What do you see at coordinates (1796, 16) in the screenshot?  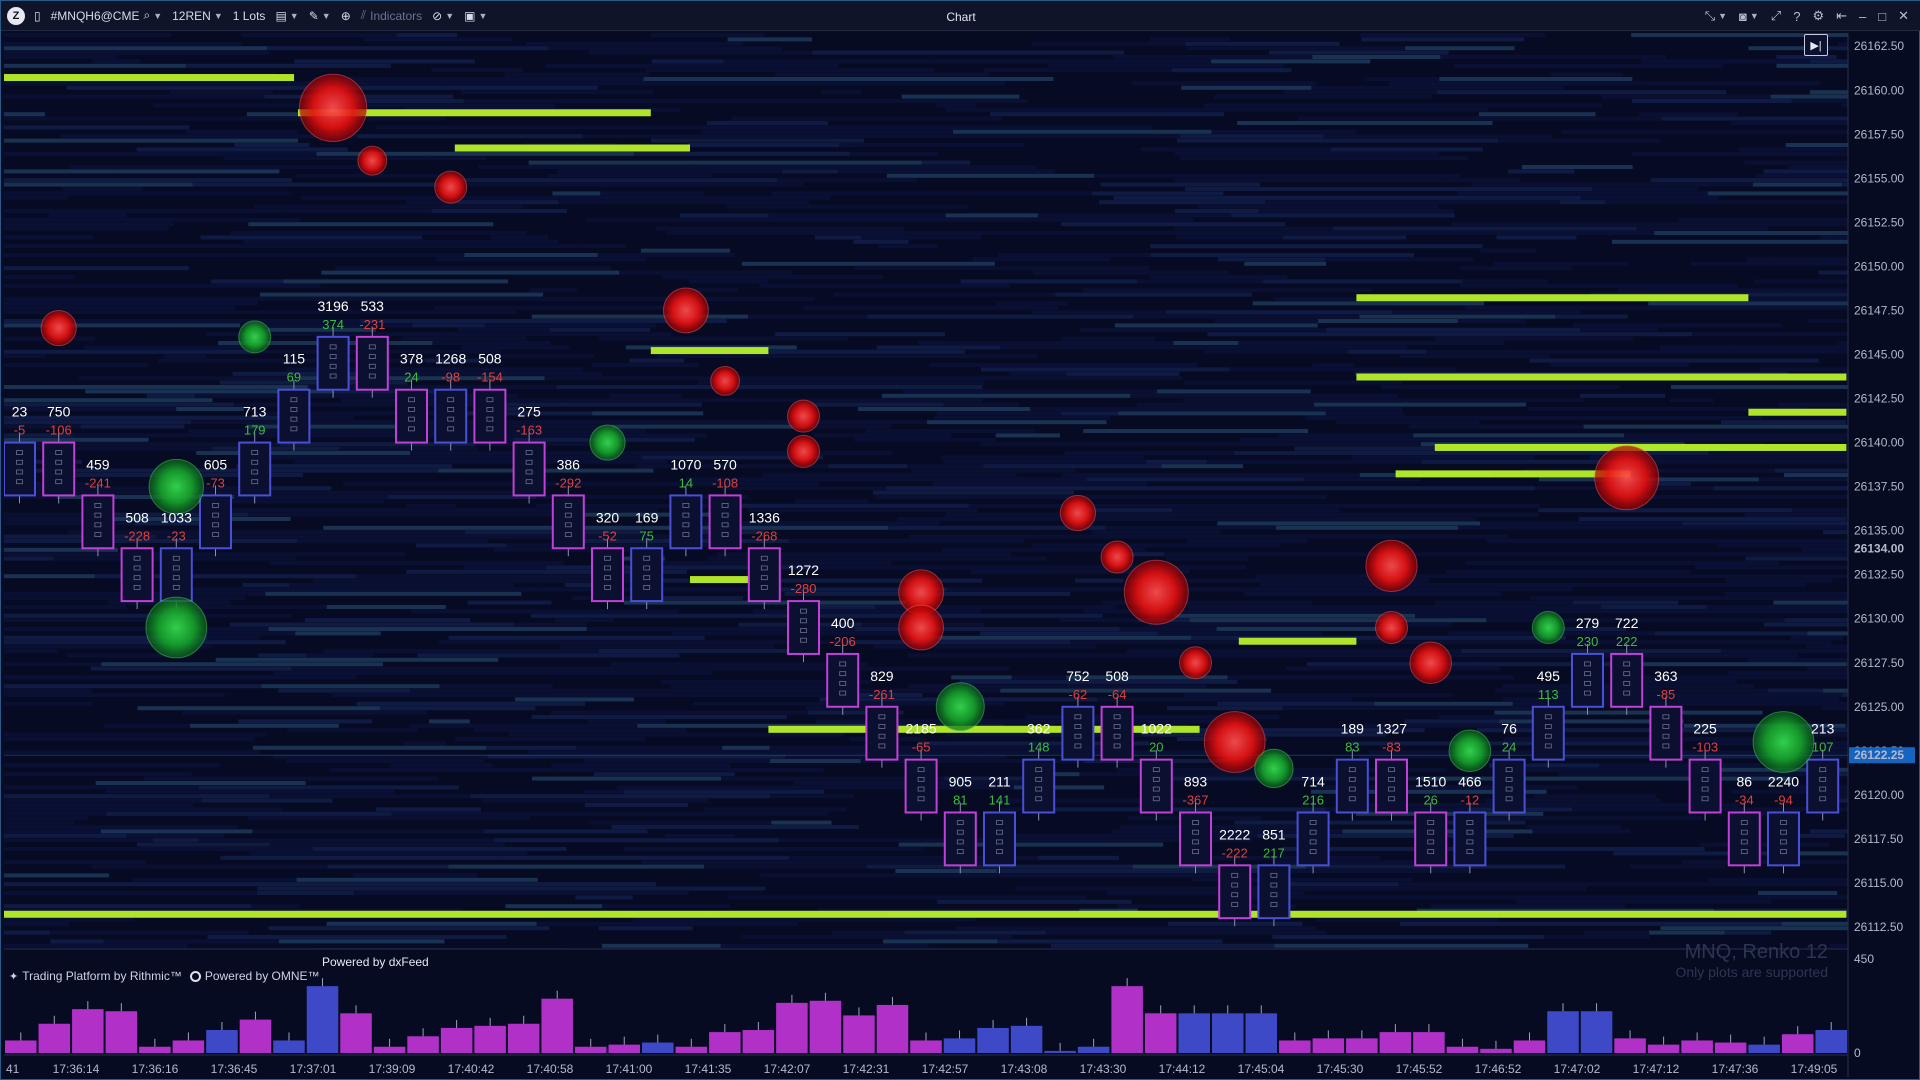 I see `help-icon: ?` at bounding box center [1796, 16].